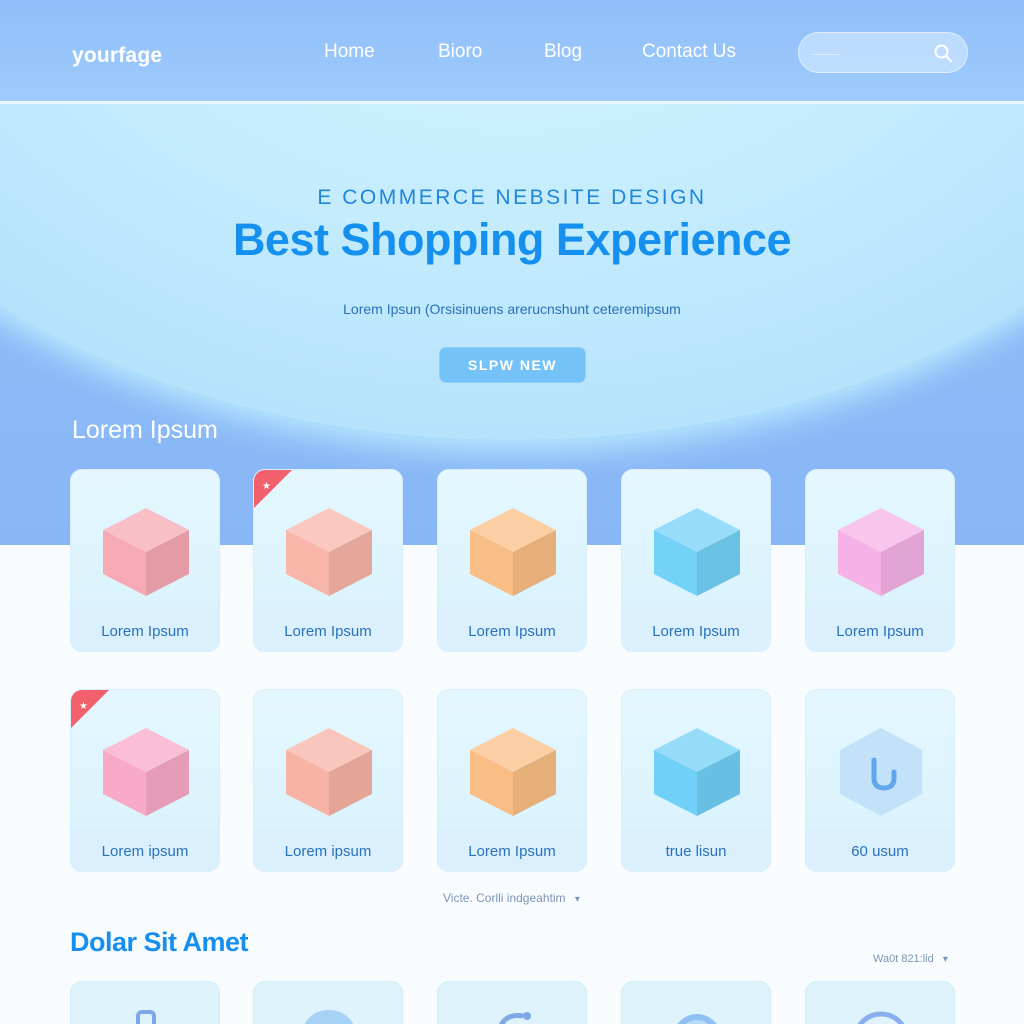 The width and height of the screenshot is (1024, 1024). What do you see at coordinates (689, 52) in the screenshot?
I see `nav-contact-us: Contact Us` at bounding box center [689, 52].